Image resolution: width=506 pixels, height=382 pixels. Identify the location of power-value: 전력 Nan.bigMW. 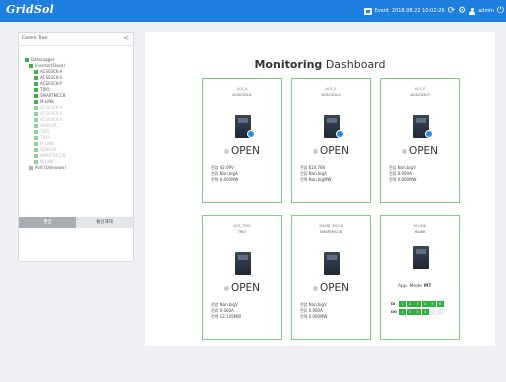
(316, 179).